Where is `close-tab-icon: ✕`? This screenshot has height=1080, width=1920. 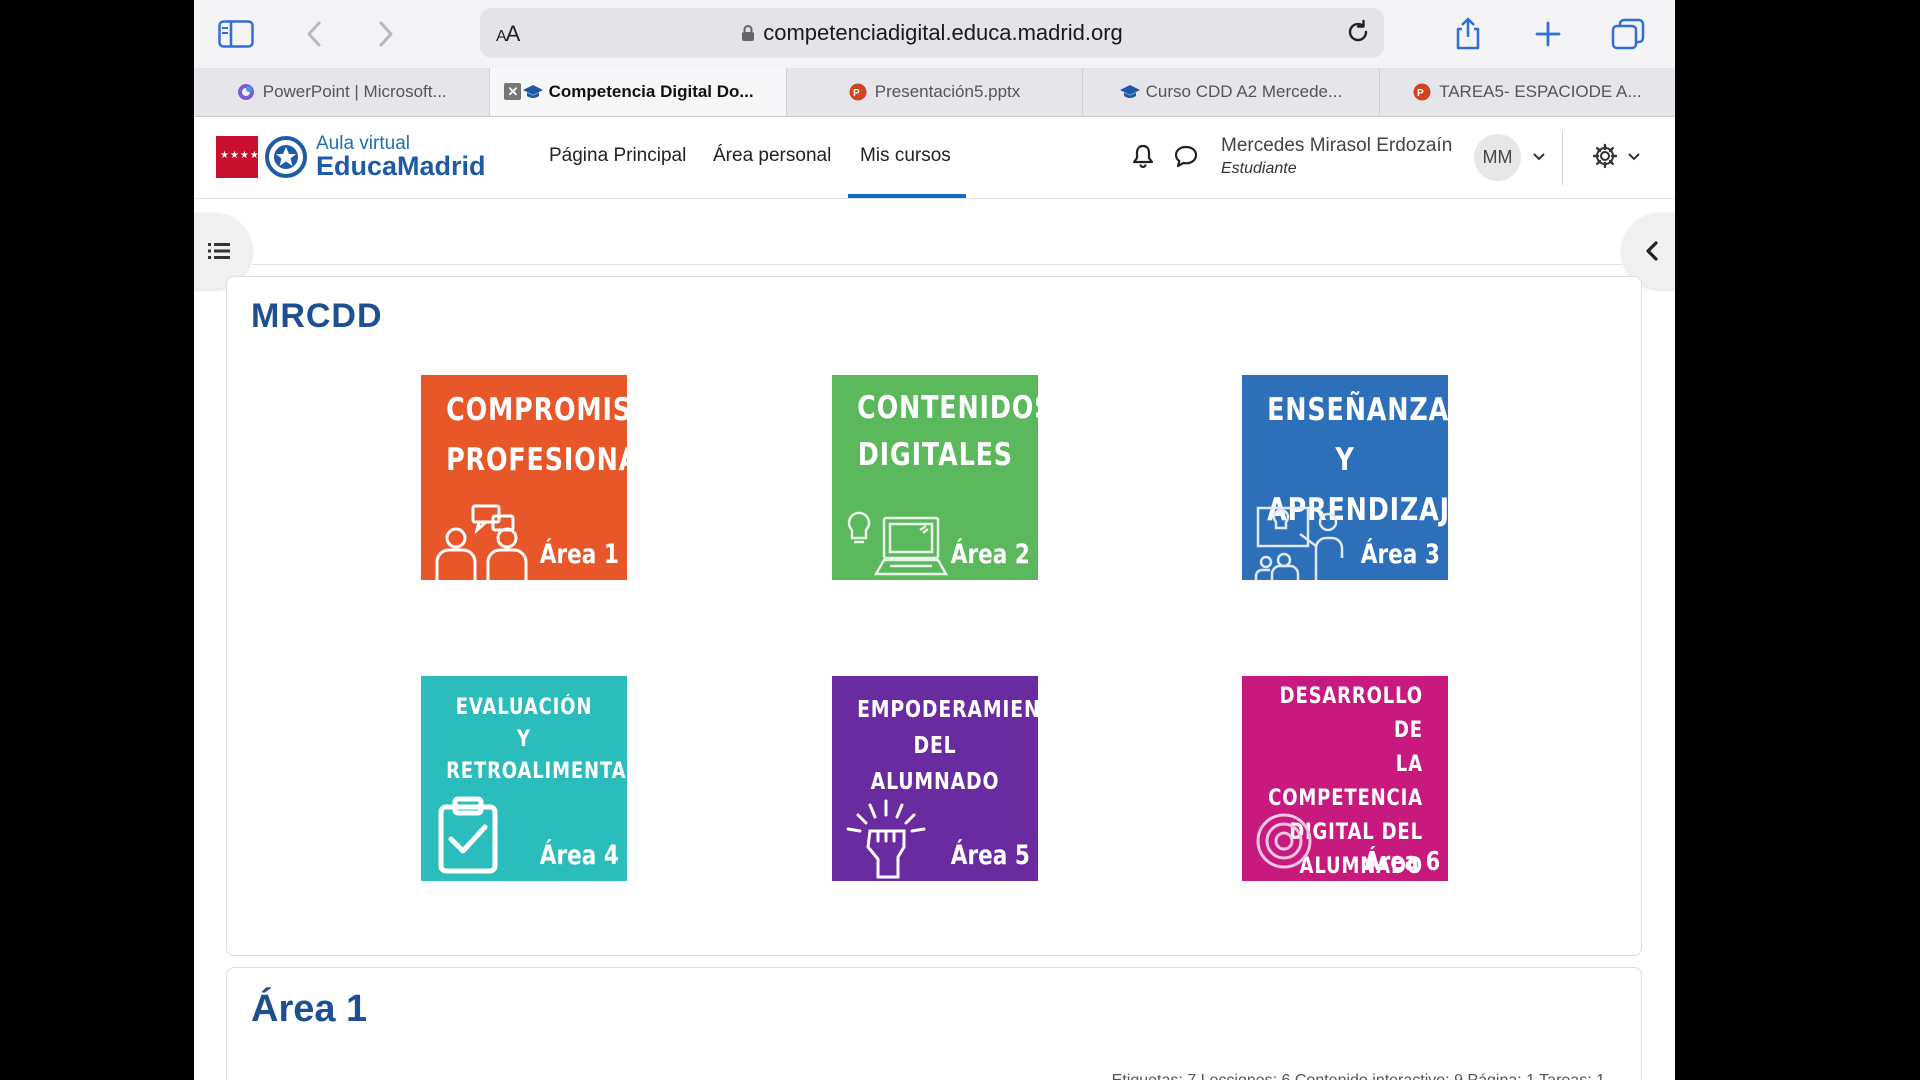 close-tab-icon: ✕ is located at coordinates (513, 91).